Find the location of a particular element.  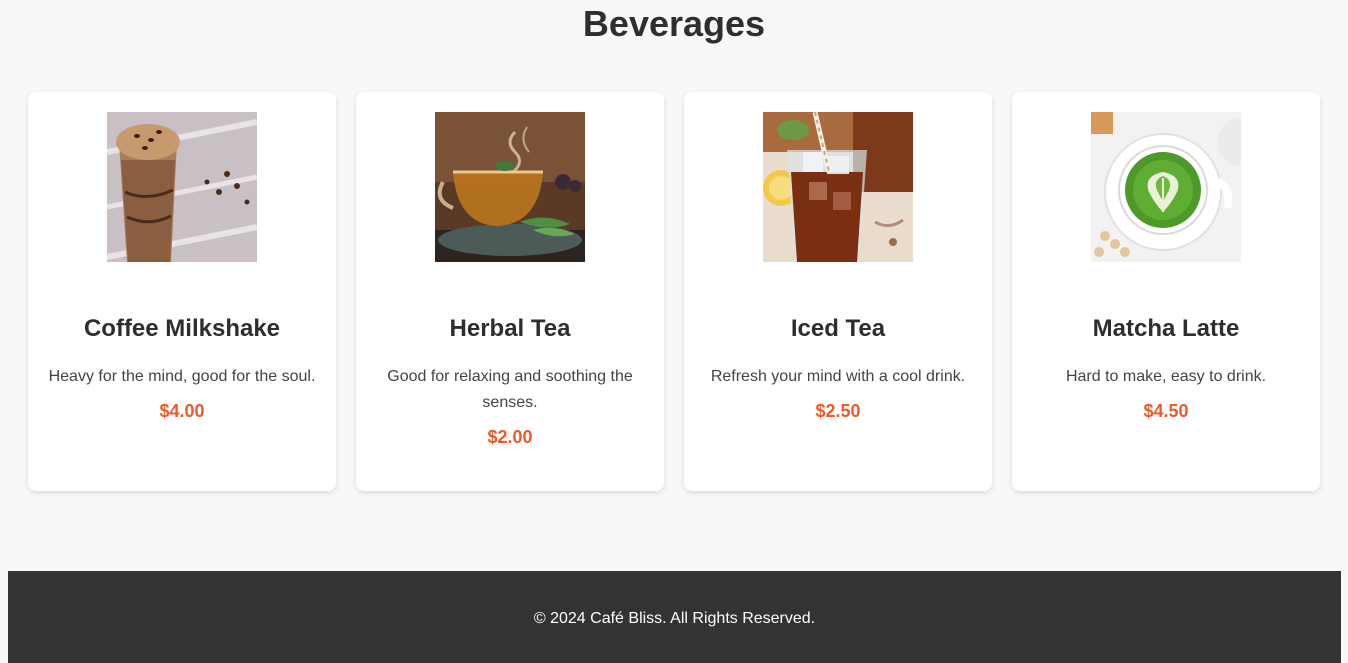

iced-tea-image is located at coordinates (838, 187).